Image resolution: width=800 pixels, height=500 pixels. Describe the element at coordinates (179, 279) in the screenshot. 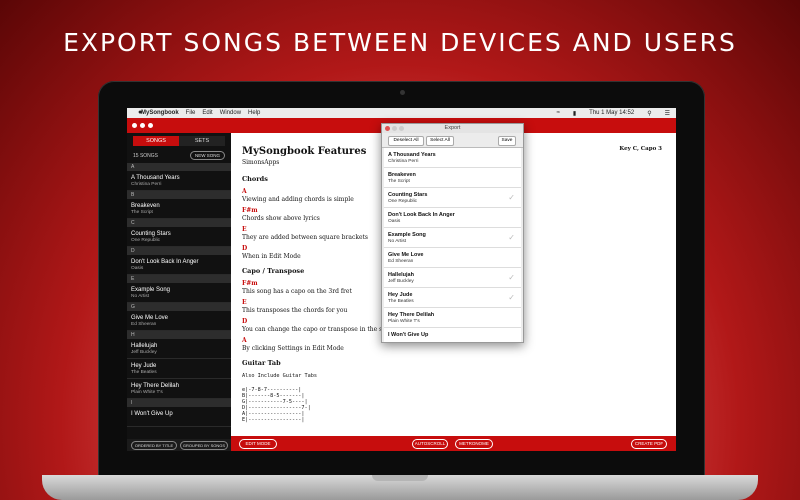

I see `section-header: E` at that location.